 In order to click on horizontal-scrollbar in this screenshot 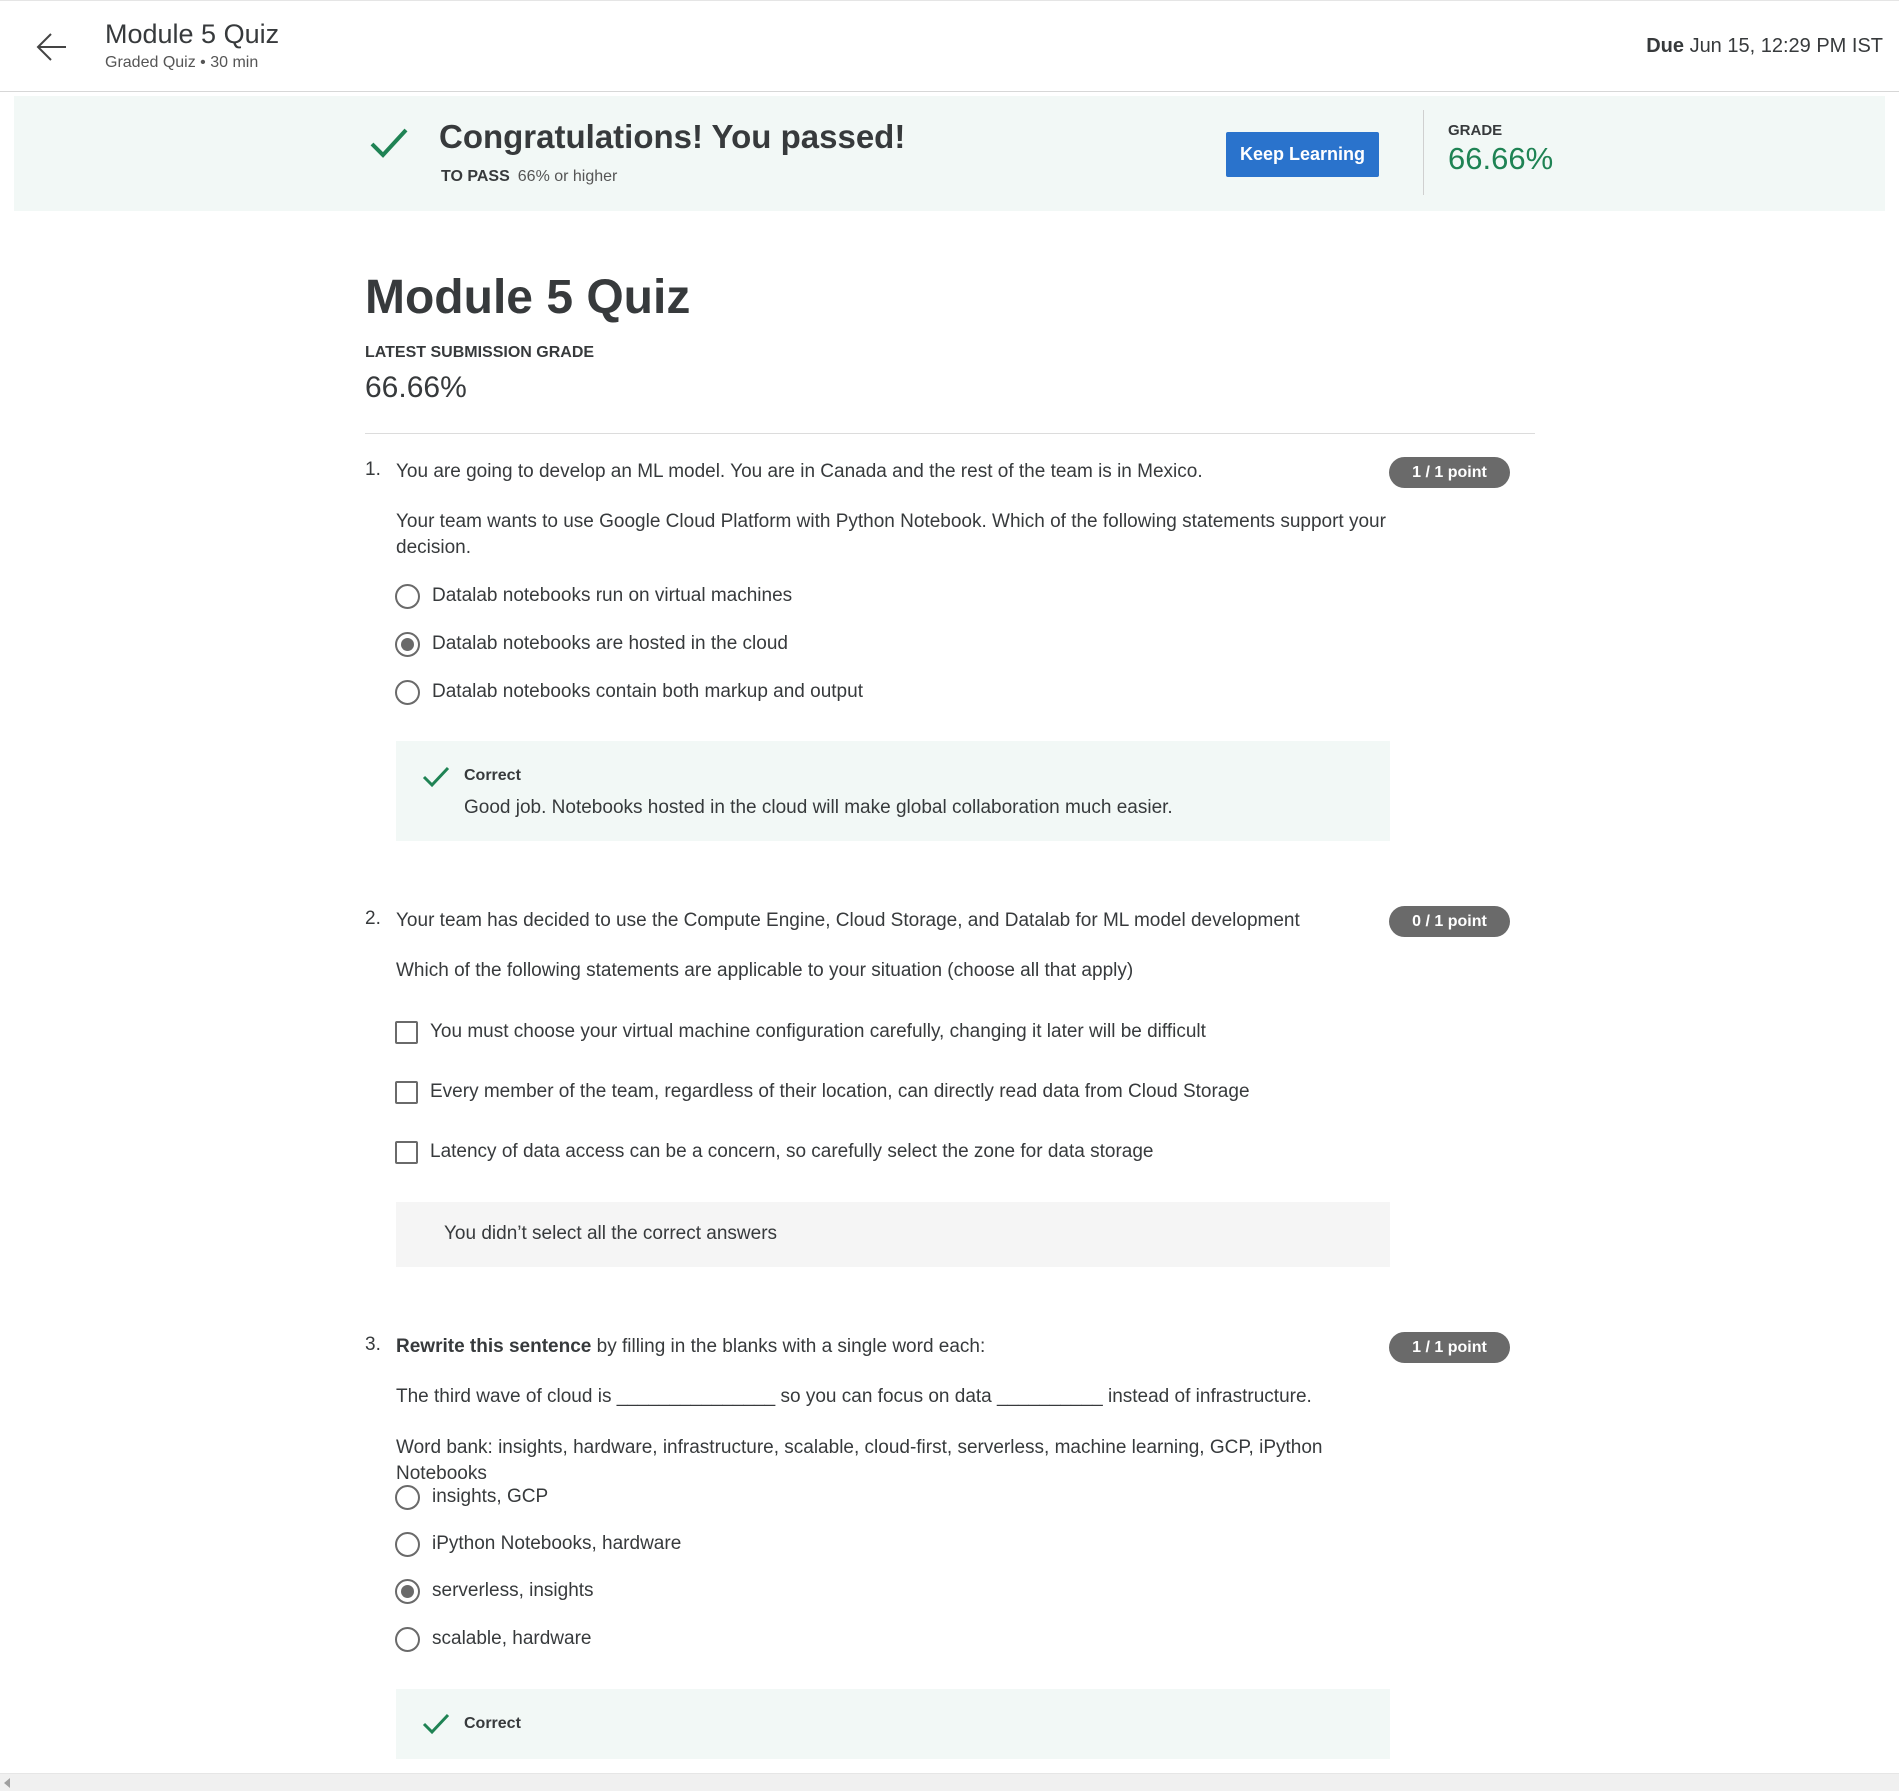, I will do `click(949, 1782)`.